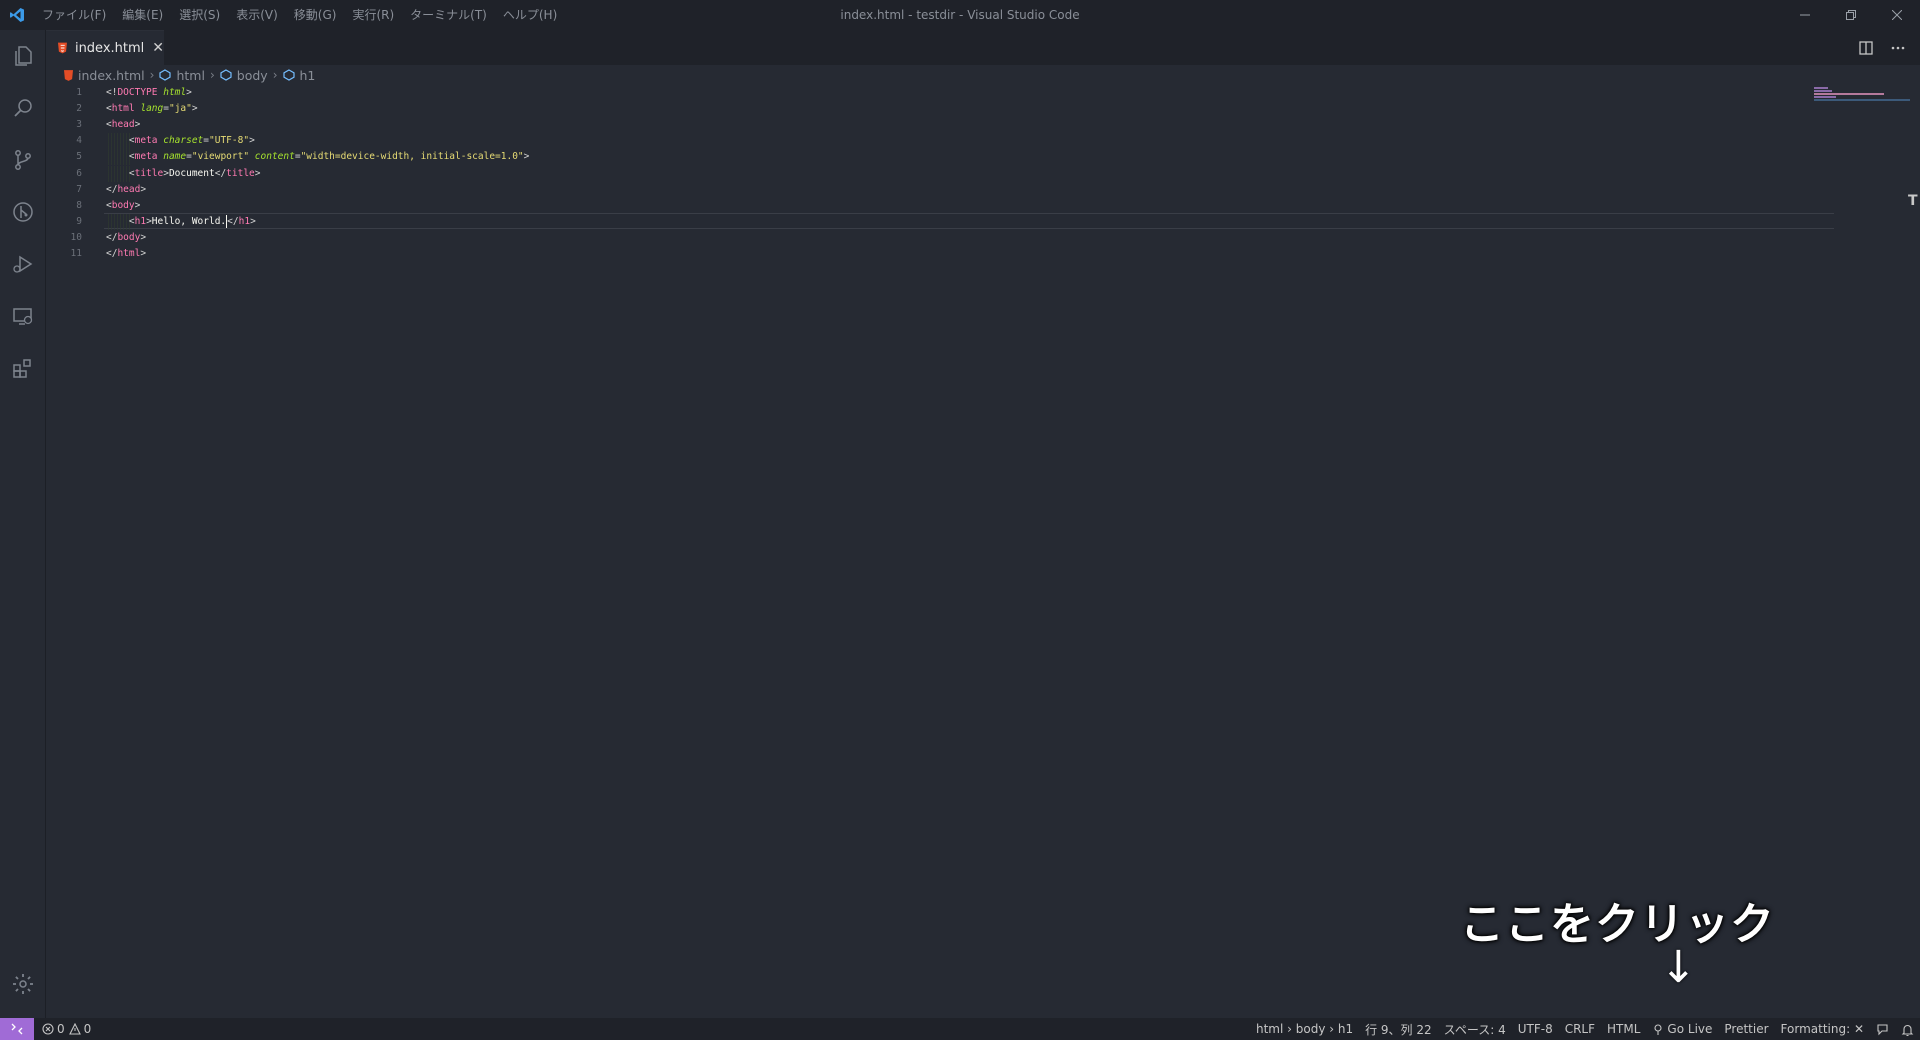 The height and width of the screenshot is (1040, 1920). I want to click on remote-explorer-button, so click(23, 316).